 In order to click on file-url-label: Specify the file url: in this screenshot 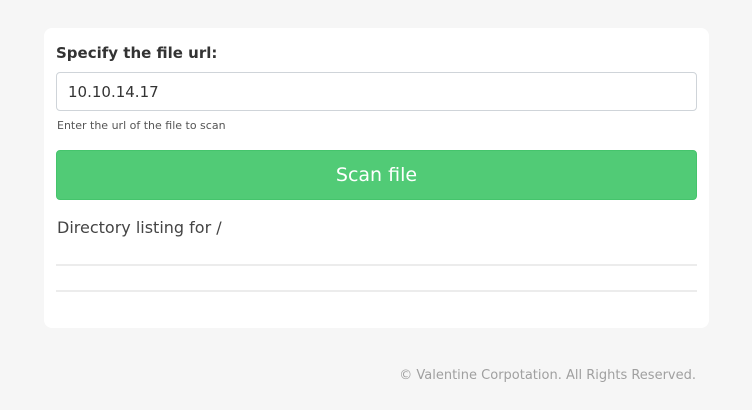, I will do `click(137, 53)`.